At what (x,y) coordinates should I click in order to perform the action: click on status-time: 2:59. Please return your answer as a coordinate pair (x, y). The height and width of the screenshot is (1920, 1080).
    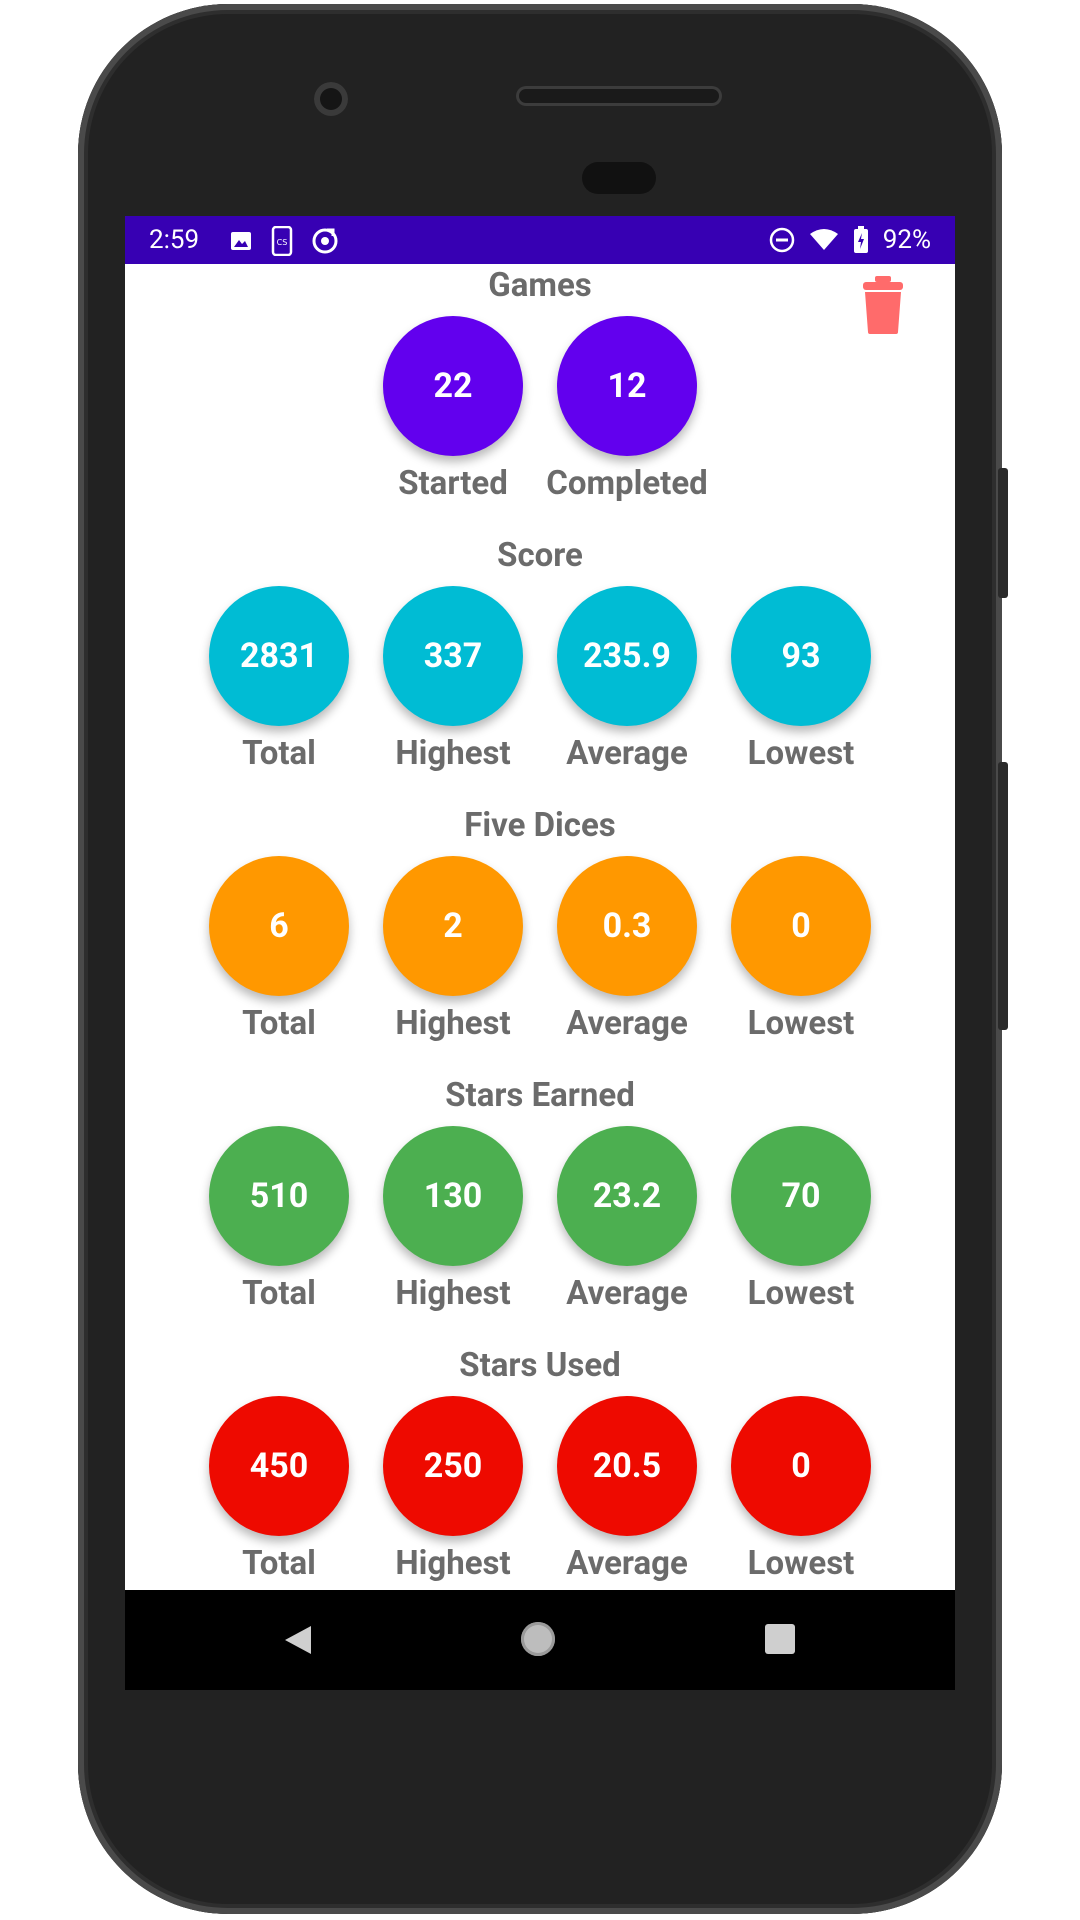
    Looking at the image, I should click on (174, 240).